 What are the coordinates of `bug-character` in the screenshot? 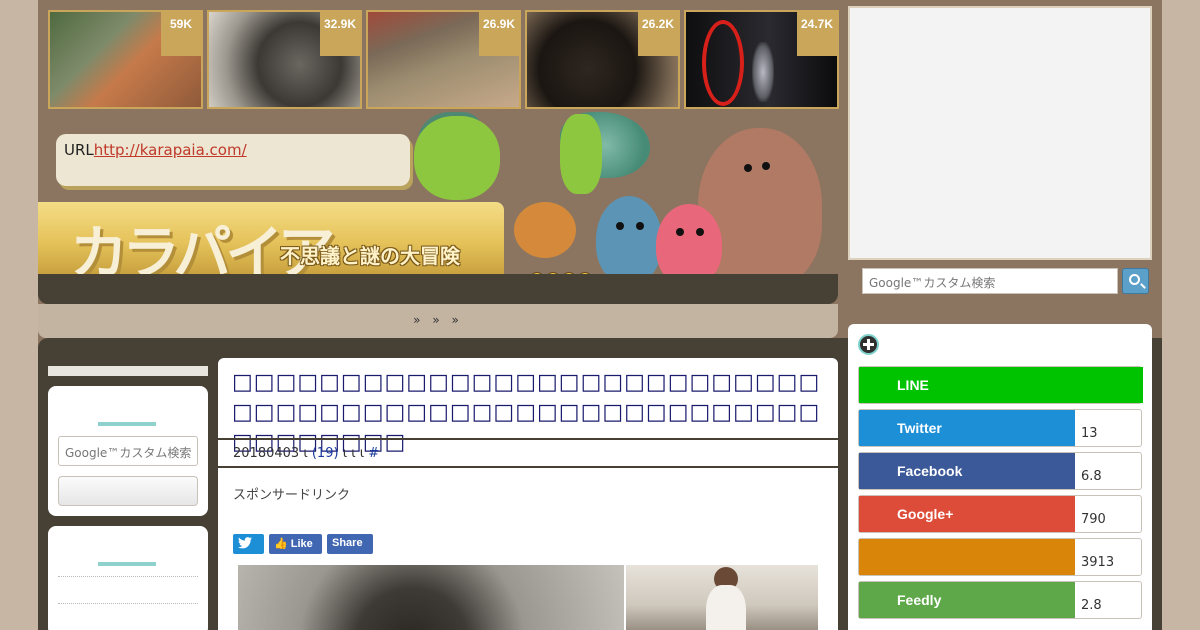 It's located at (581, 154).